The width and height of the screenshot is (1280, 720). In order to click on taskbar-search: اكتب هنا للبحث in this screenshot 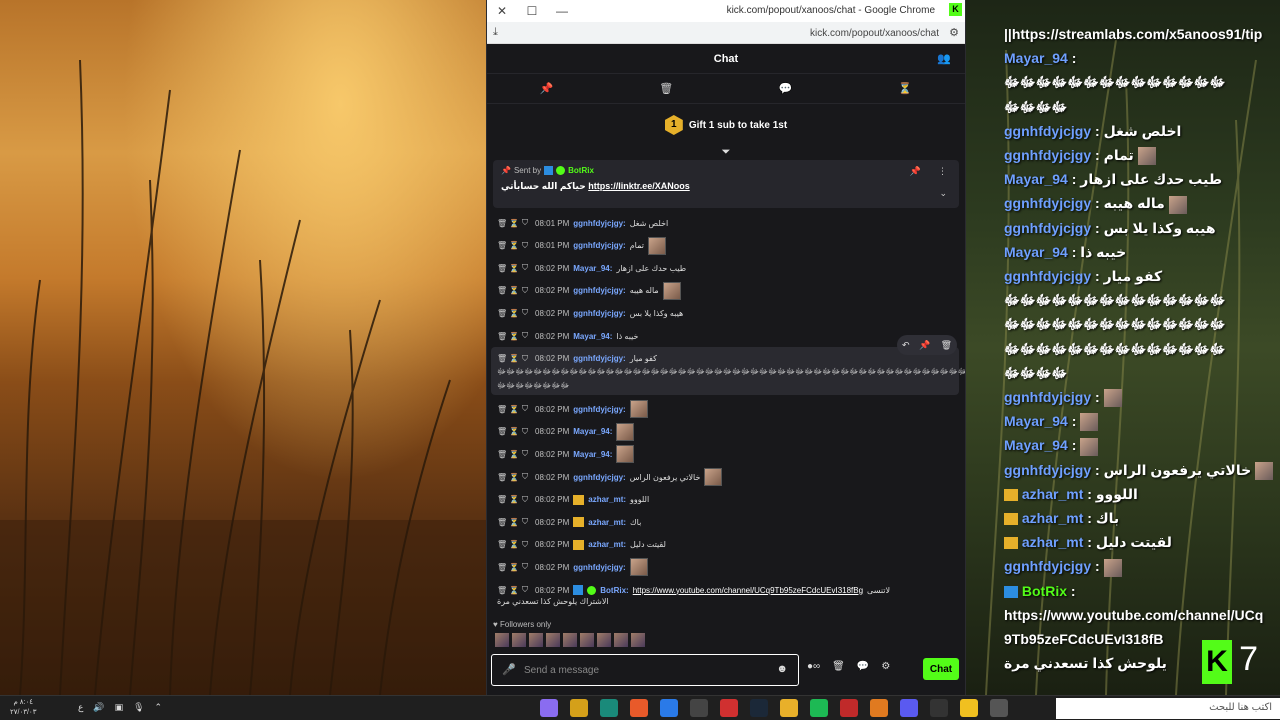, I will do `click(1168, 708)`.